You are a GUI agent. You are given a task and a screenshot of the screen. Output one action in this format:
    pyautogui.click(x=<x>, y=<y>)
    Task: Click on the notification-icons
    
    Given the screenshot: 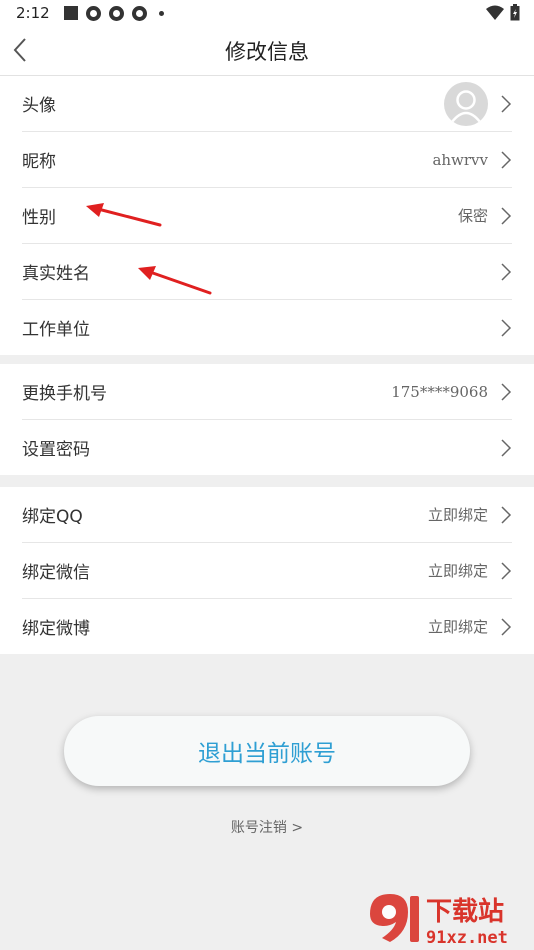 What is the action you would take?
    pyautogui.click(x=113, y=13)
    